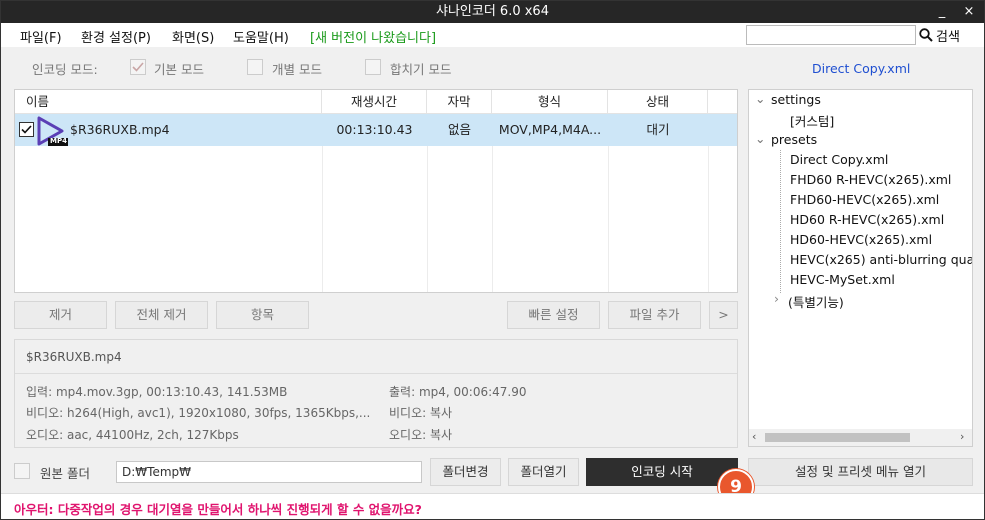  What do you see at coordinates (421, 413) in the screenshot?
I see `info-video-out: 비디오: 복사` at bounding box center [421, 413].